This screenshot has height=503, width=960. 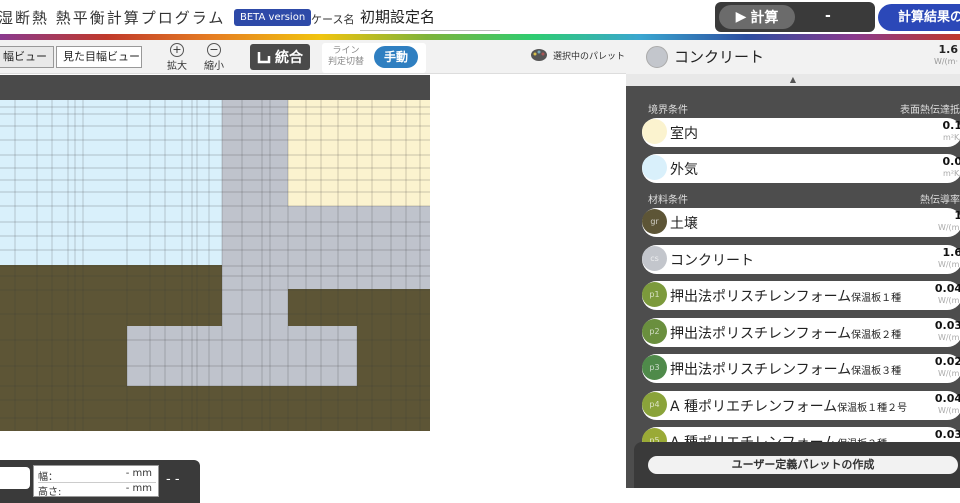 What do you see at coordinates (828, 16) in the screenshot?
I see `calc-status: -` at bounding box center [828, 16].